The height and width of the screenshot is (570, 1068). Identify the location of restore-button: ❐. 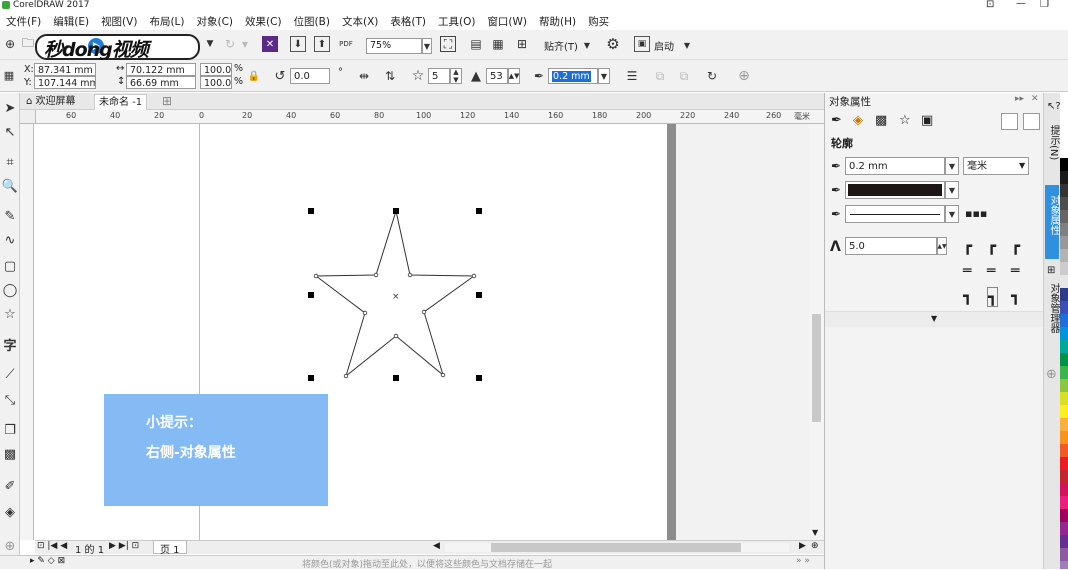
(1044, 5).